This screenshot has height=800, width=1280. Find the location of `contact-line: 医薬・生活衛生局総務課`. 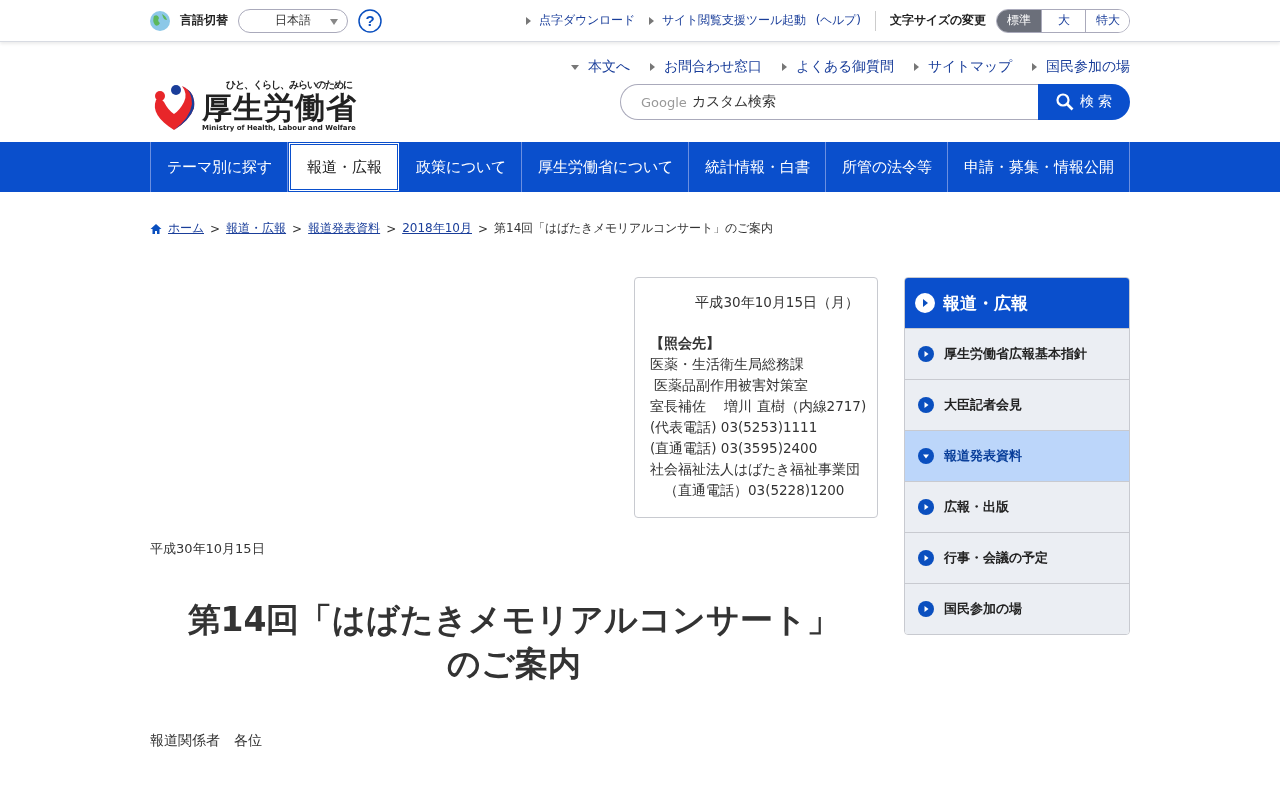

contact-line: 医薬・生活衛生局総務課 is located at coordinates (727, 364).